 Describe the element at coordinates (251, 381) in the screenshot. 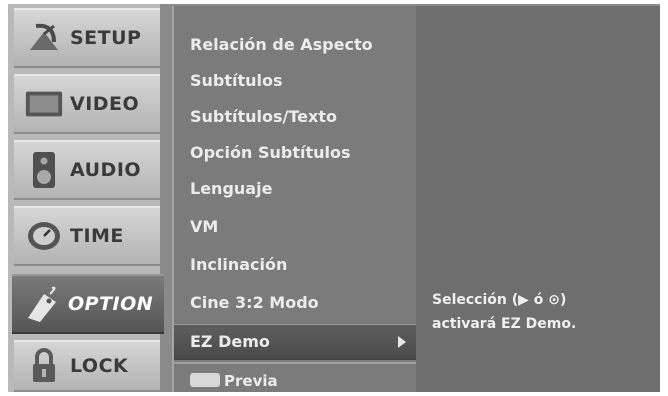

I see `preview-label: Previa` at that location.